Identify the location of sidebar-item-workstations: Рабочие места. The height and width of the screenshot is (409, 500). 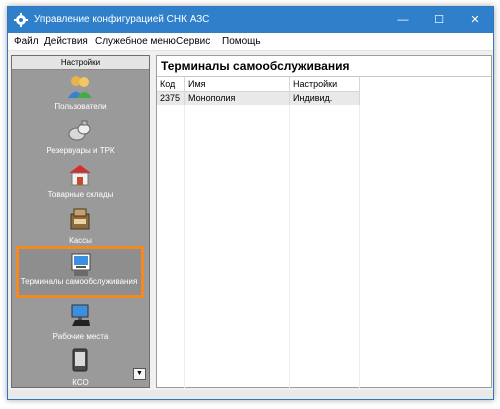
(80, 322).